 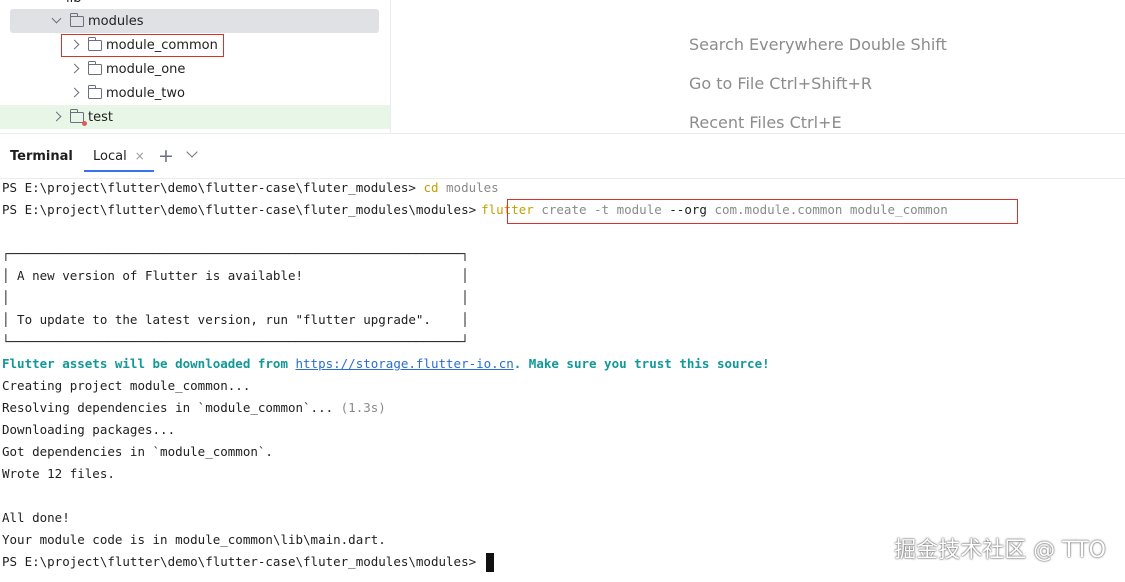 I want to click on tab-label: Local, so click(x=110, y=156).